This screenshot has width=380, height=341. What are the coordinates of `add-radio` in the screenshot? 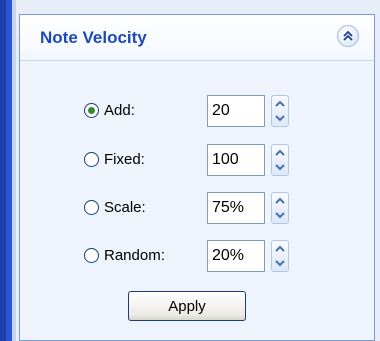 It's located at (91, 110).